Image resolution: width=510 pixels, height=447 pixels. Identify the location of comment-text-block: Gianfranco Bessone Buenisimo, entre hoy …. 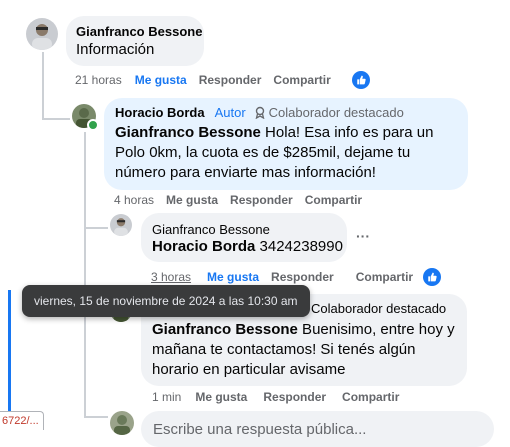
(305, 350).